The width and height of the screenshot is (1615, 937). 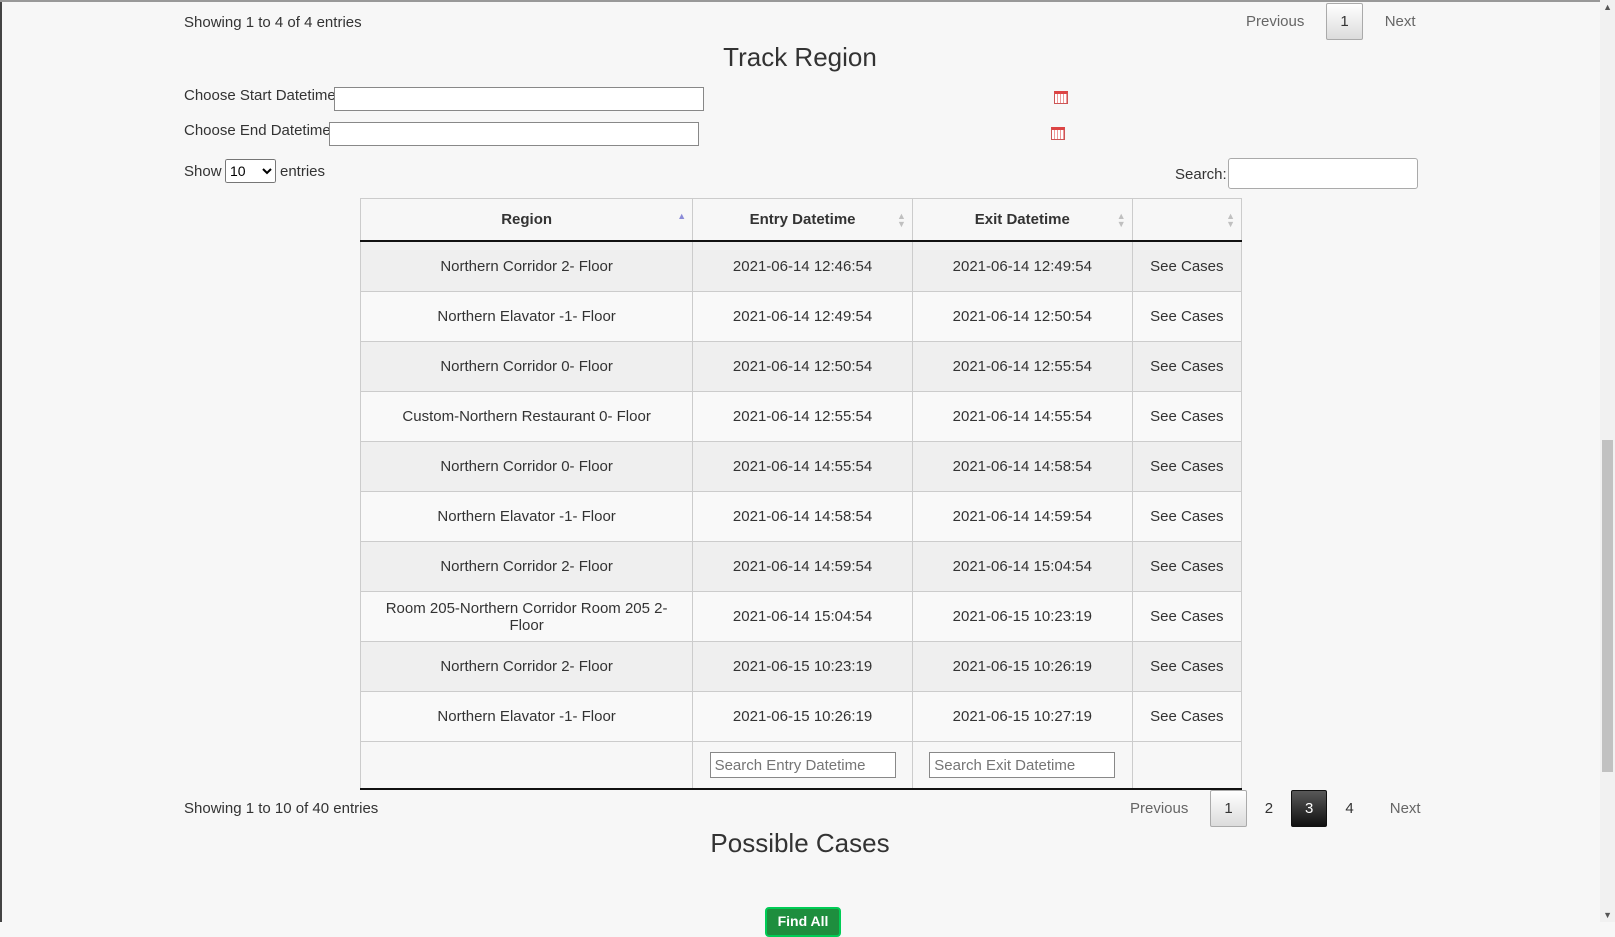 I want to click on track-region-info: Showing 1 to 10 of 40 entries, so click(x=281, y=808).